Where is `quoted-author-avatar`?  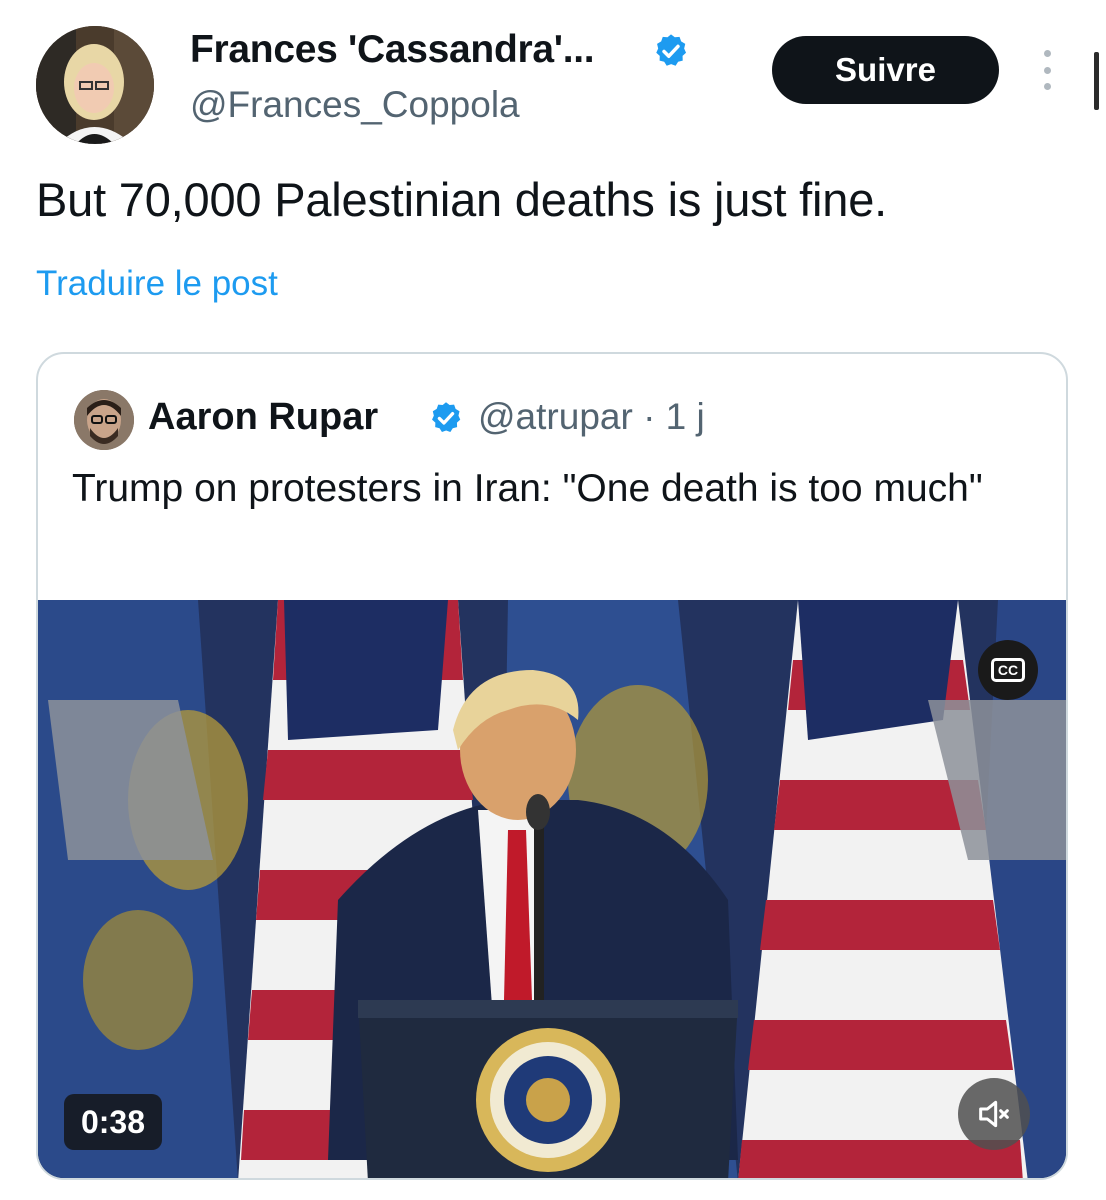 quoted-author-avatar is located at coordinates (104, 420).